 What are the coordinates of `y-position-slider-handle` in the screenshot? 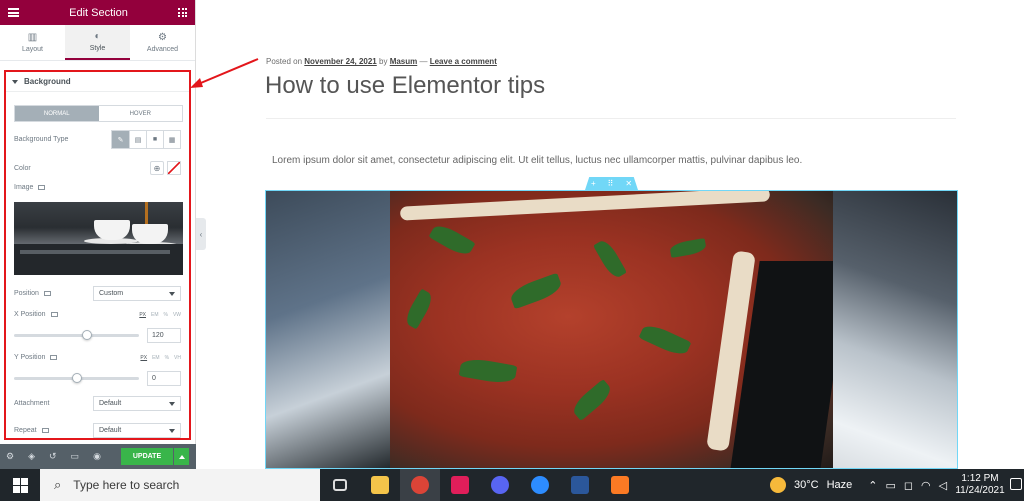 It's located at (76, 378).